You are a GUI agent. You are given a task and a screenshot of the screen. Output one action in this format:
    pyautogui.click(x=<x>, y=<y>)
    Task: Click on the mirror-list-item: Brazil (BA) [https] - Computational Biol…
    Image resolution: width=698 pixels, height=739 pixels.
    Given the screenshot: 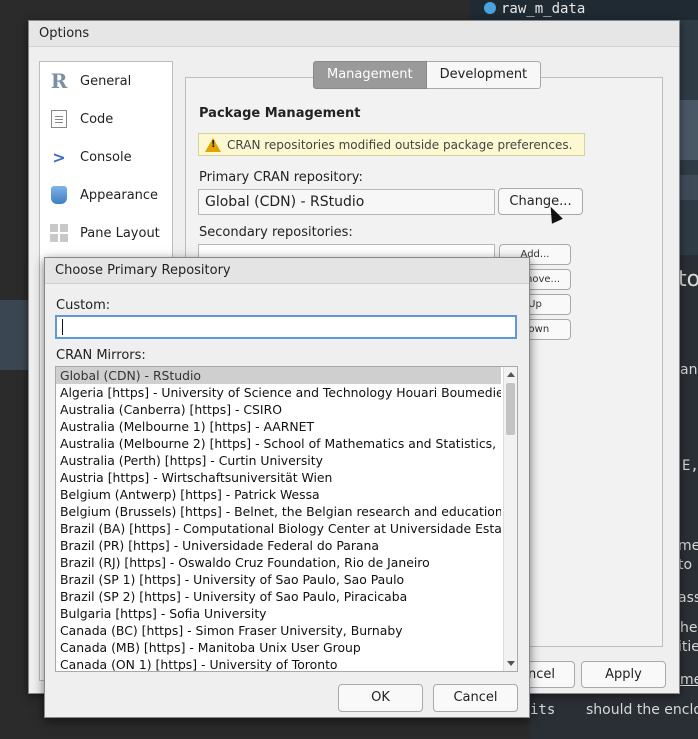 What is the action you would take?
    pyautogui.click(x=278, y=528)
    